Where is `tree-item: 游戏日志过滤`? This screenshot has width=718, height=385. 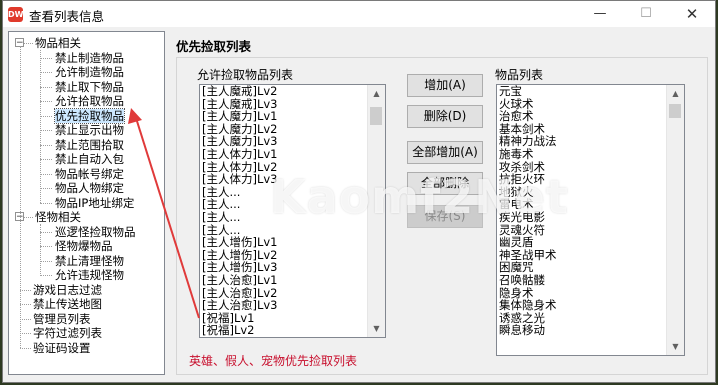 tree-item: 游戏日志过滤 is located at coordinates (67, 290).